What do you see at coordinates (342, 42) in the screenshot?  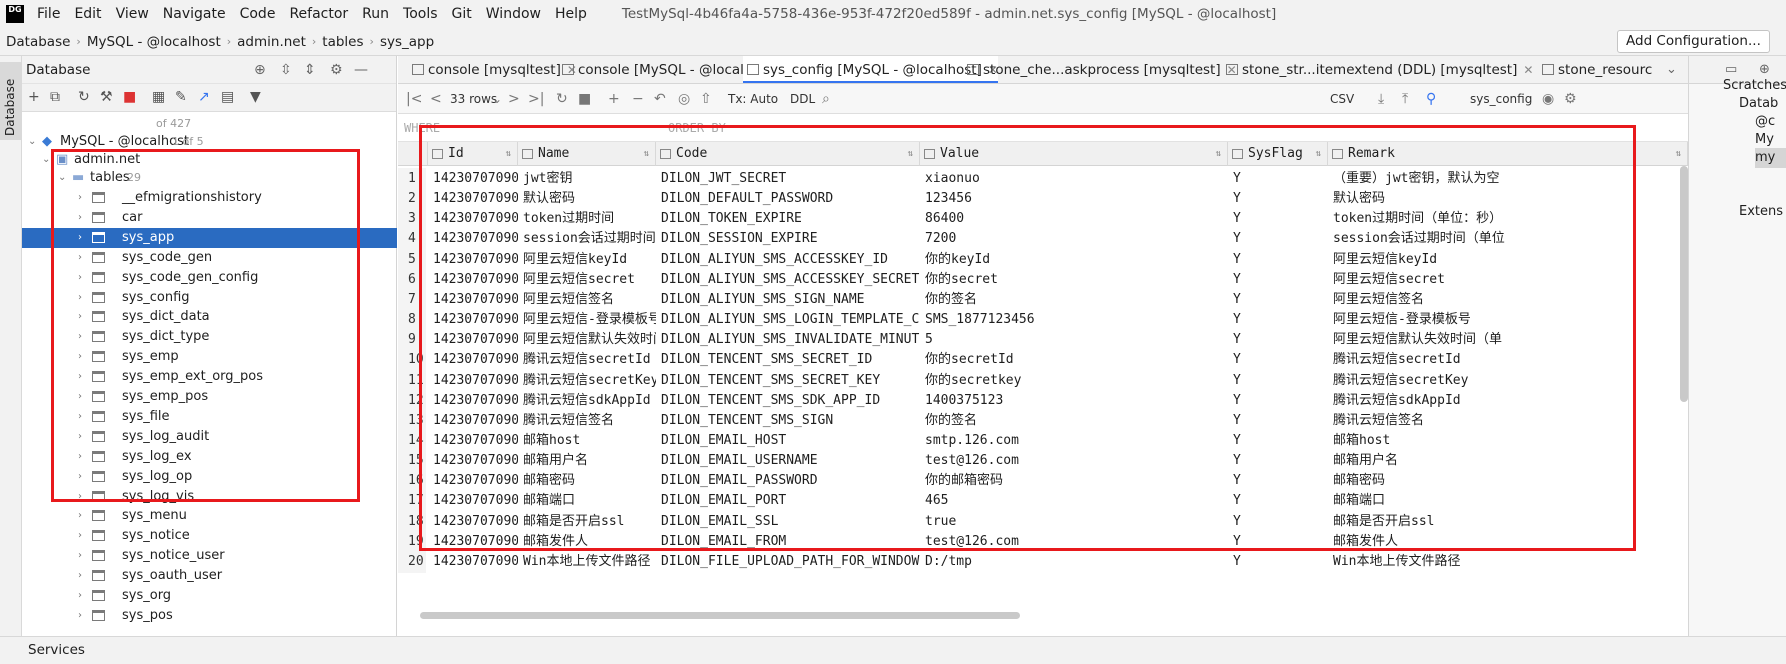 I see `breadcrumb-tables: tables` at bounding box center [342, 42].